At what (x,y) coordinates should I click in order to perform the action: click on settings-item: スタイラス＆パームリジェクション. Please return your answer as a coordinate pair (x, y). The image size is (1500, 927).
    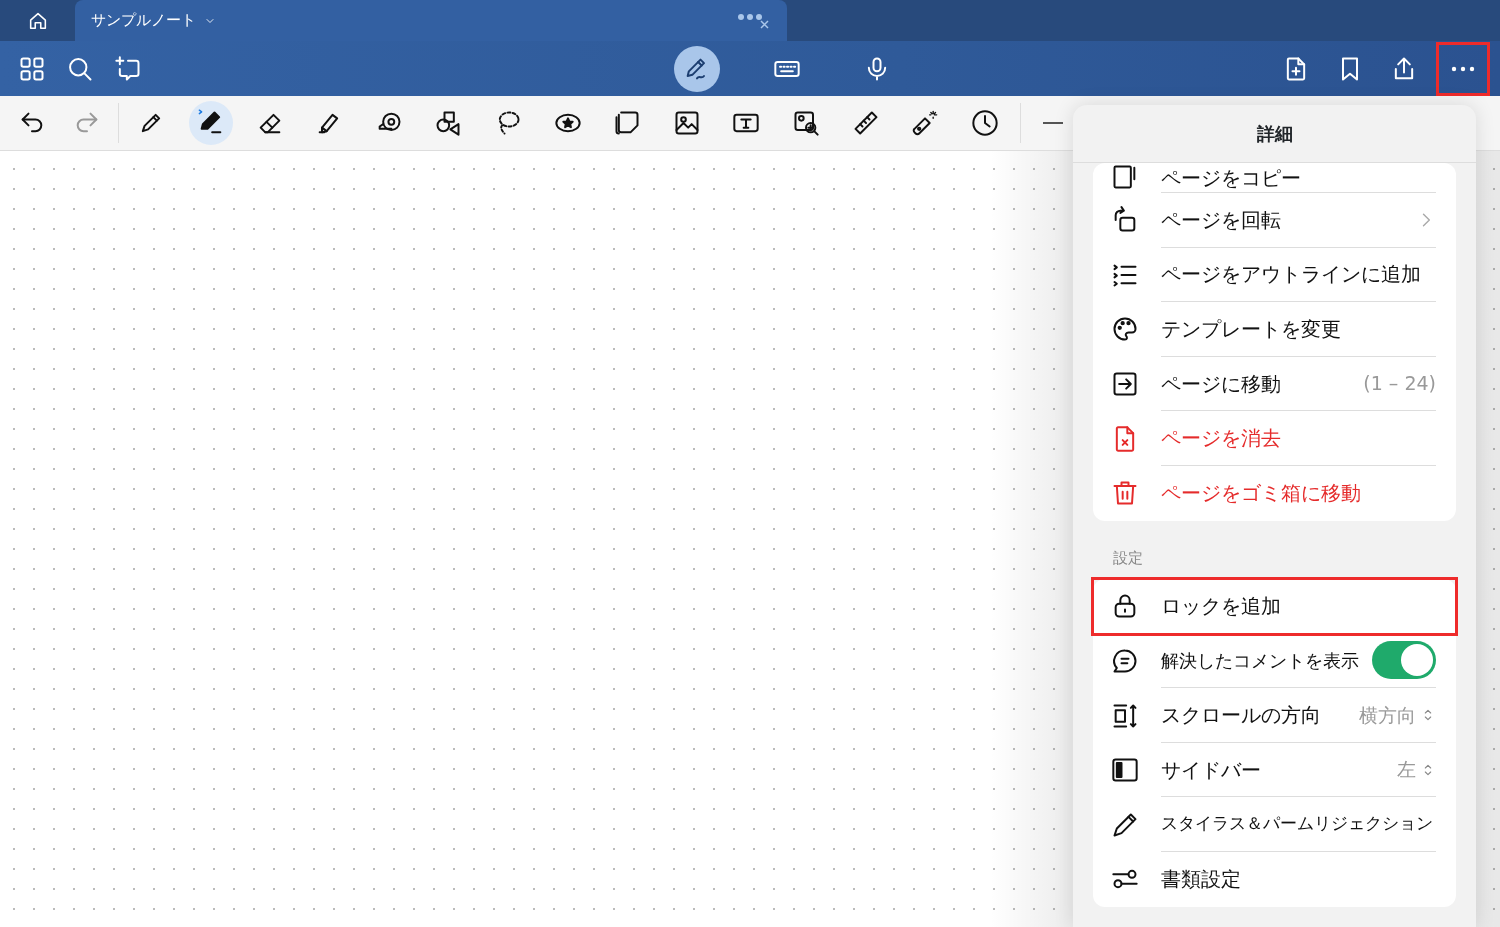
    Looking at the image, I should click on (1274, 825).